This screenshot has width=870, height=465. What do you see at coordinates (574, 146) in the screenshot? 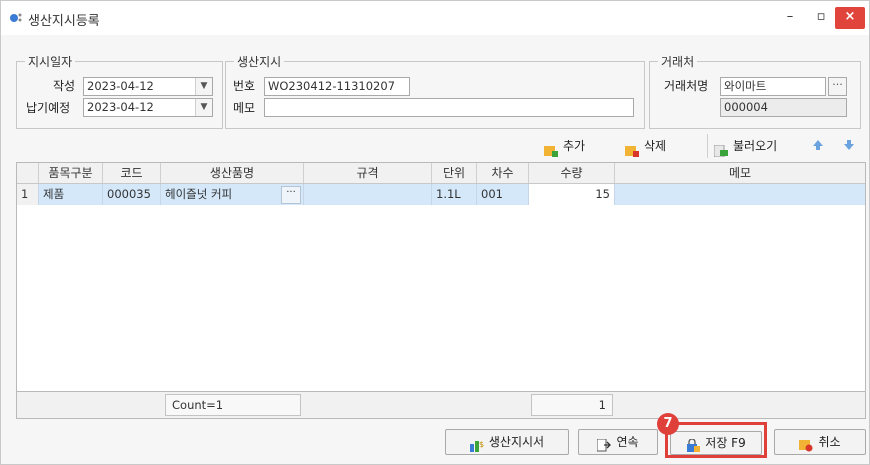
I see `add-row-label: 추가` at bounding box center [574, 146].